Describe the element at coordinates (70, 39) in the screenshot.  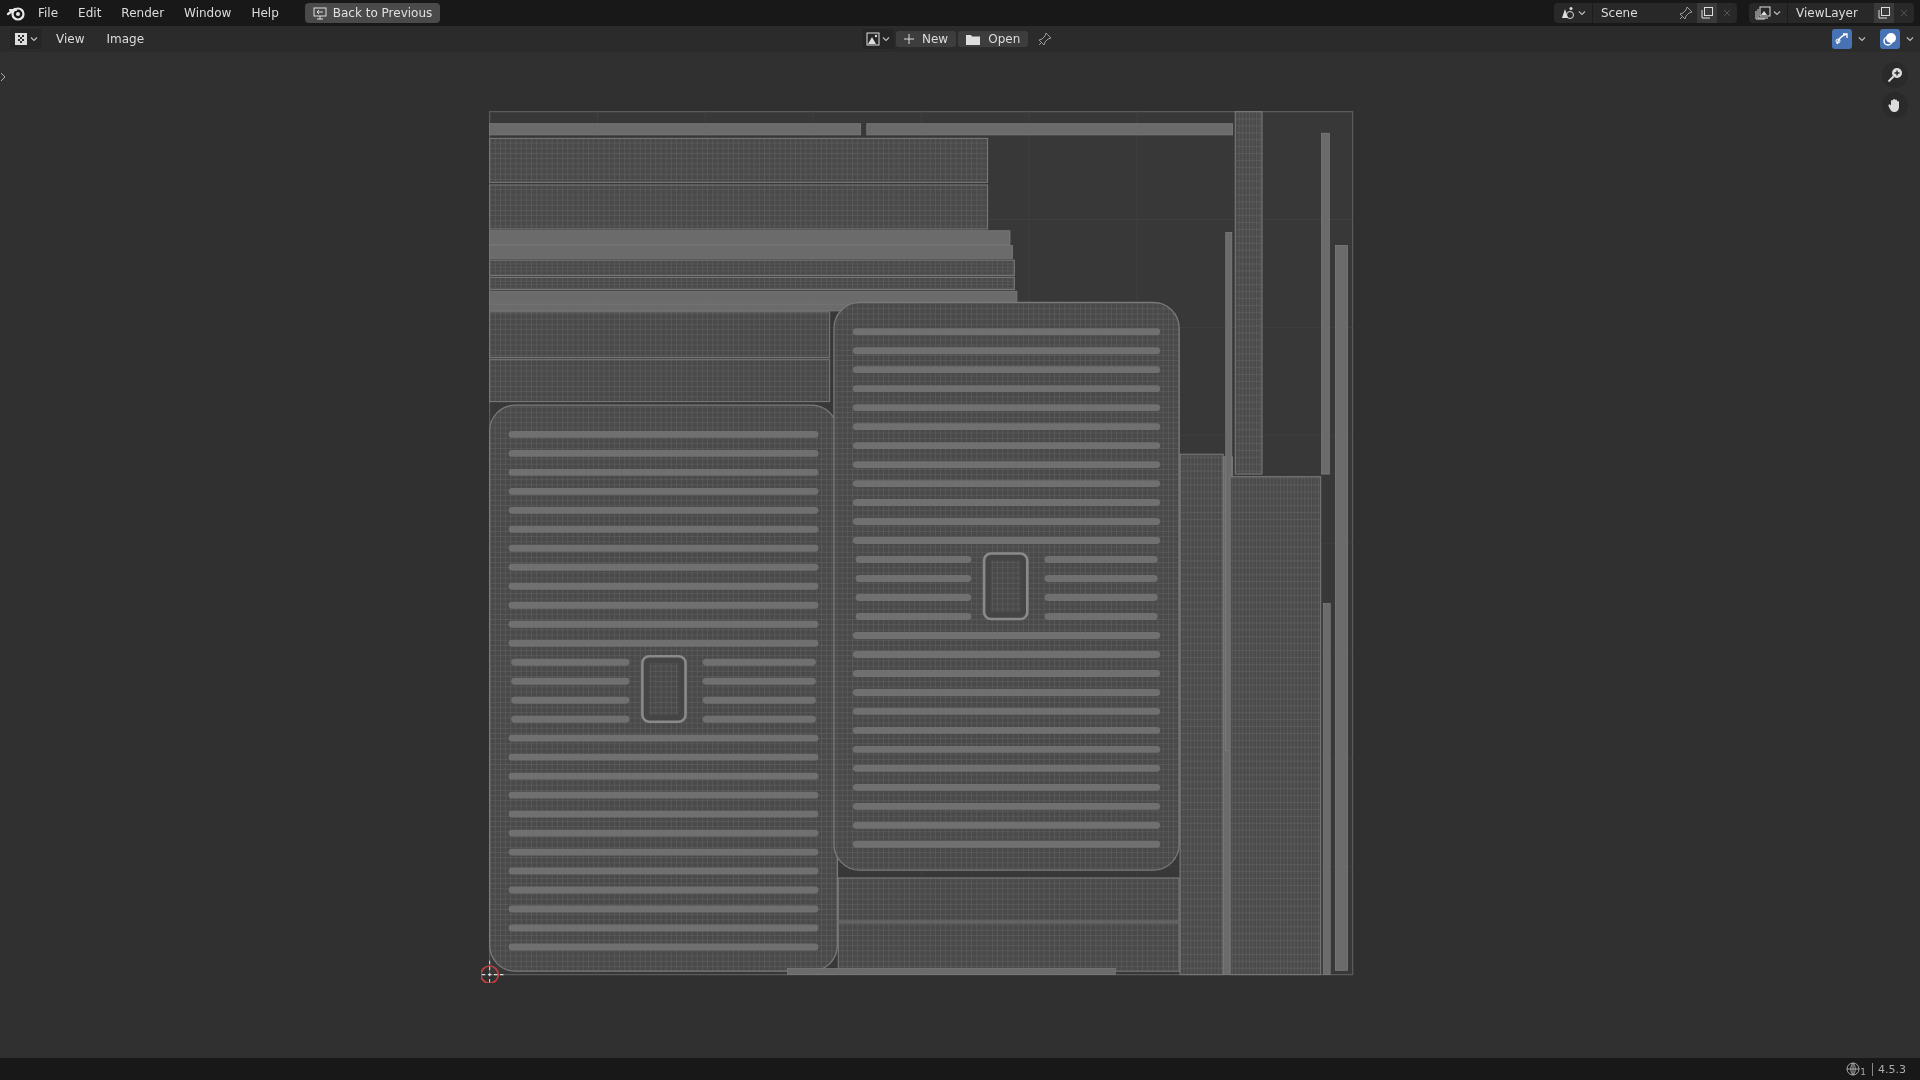
I see `menu-item: View` at that location.